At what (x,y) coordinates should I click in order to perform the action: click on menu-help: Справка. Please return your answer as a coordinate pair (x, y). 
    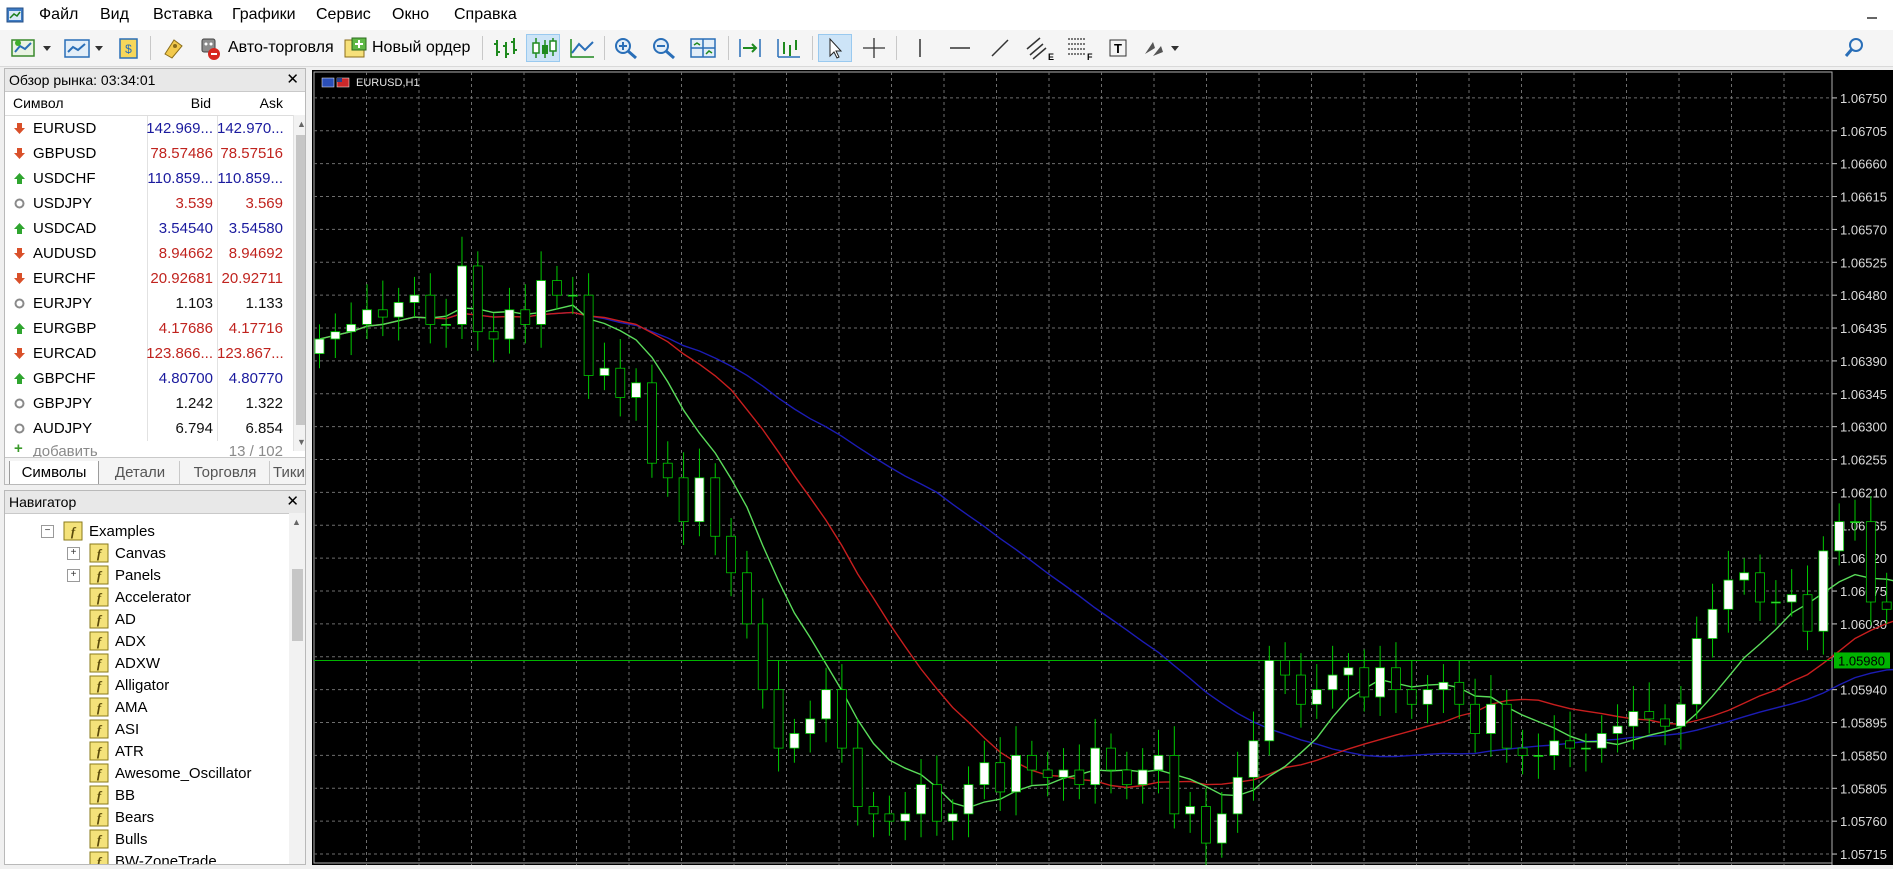
    Looking at the image, I should click on (485, 15).